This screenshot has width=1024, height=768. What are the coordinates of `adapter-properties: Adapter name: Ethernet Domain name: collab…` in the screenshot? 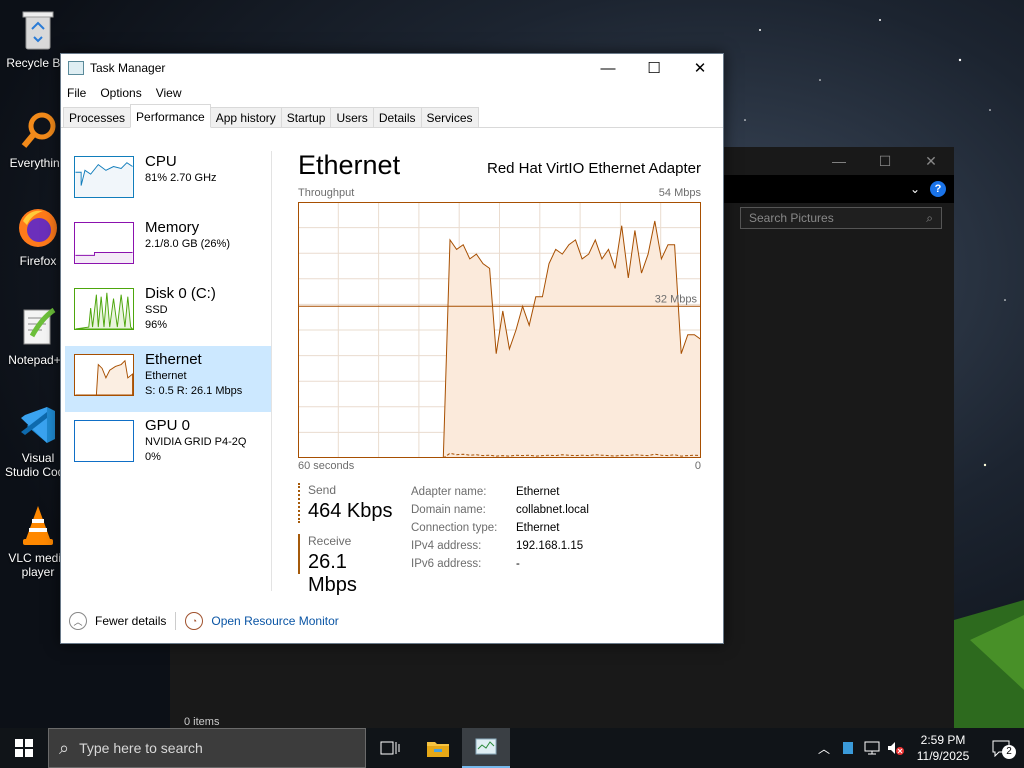 It's located at (500, 528).